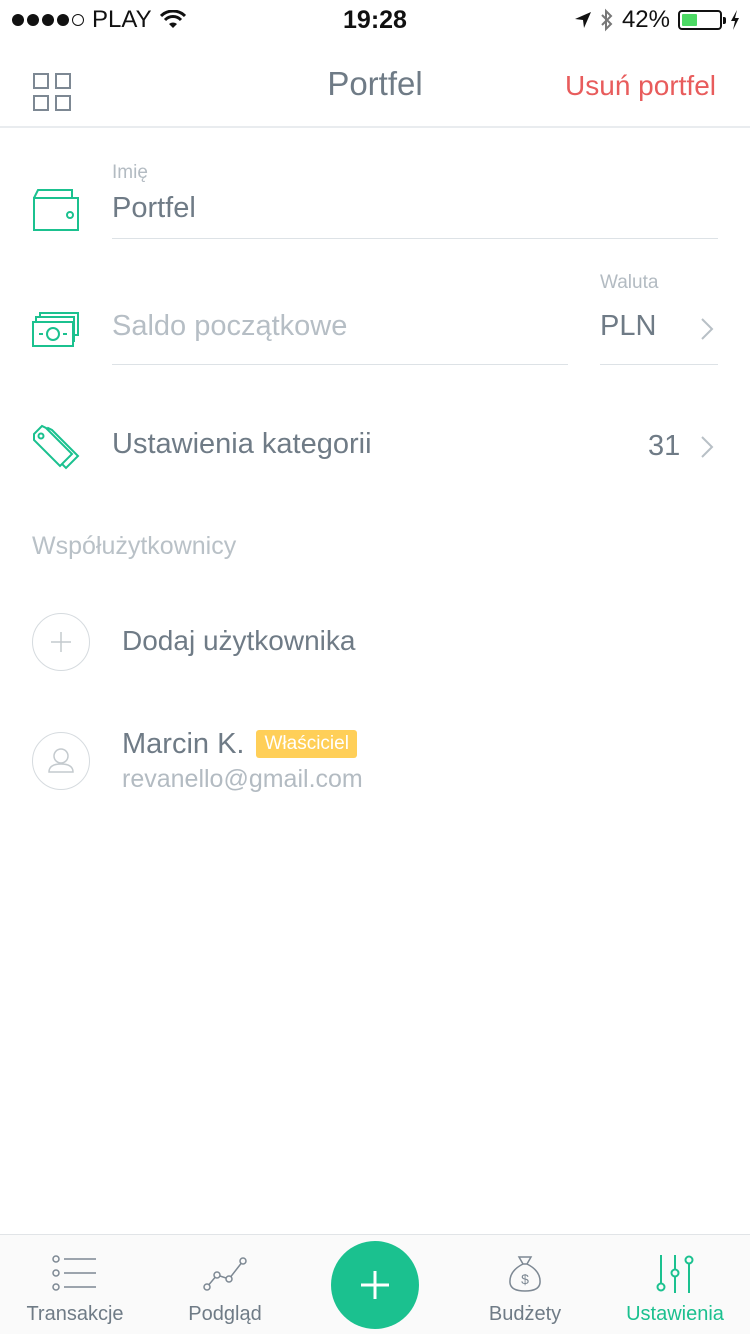 This screenshot has height=1334, width=750. Describe the element at coordinates (130, 172) in the screenshot. I see `name-label: Imię` at that location.